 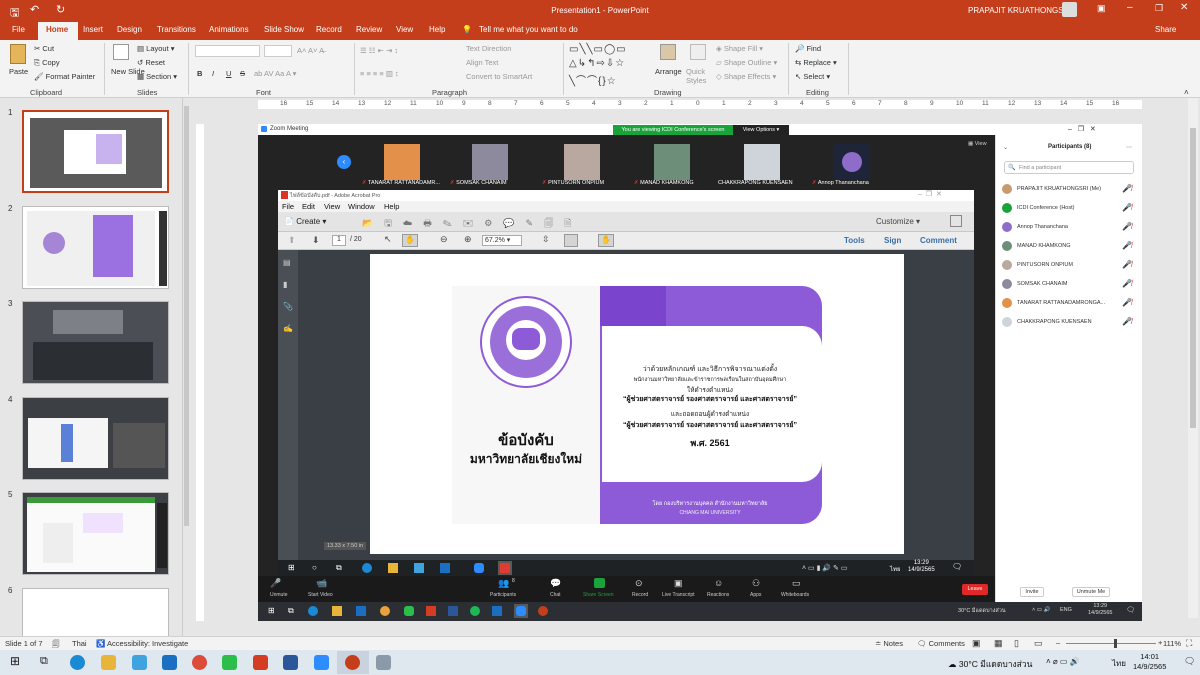 I want to click on layout-button: ▤ Layout ▾, so click(x=156, y=48).